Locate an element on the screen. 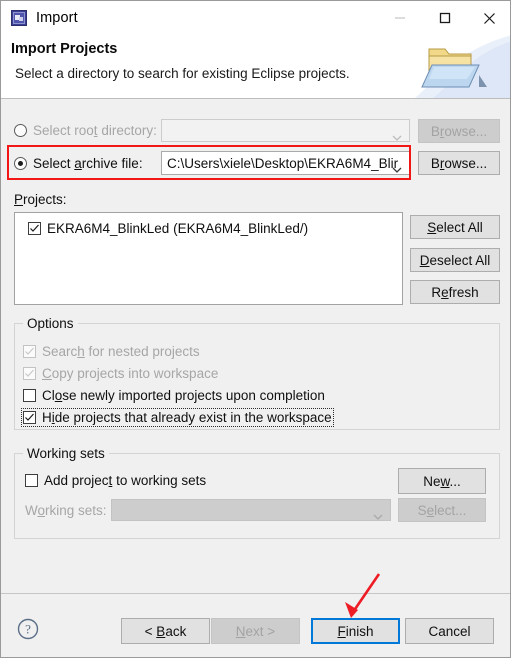  finish-label: Finish is located at coordinates (355, 631).